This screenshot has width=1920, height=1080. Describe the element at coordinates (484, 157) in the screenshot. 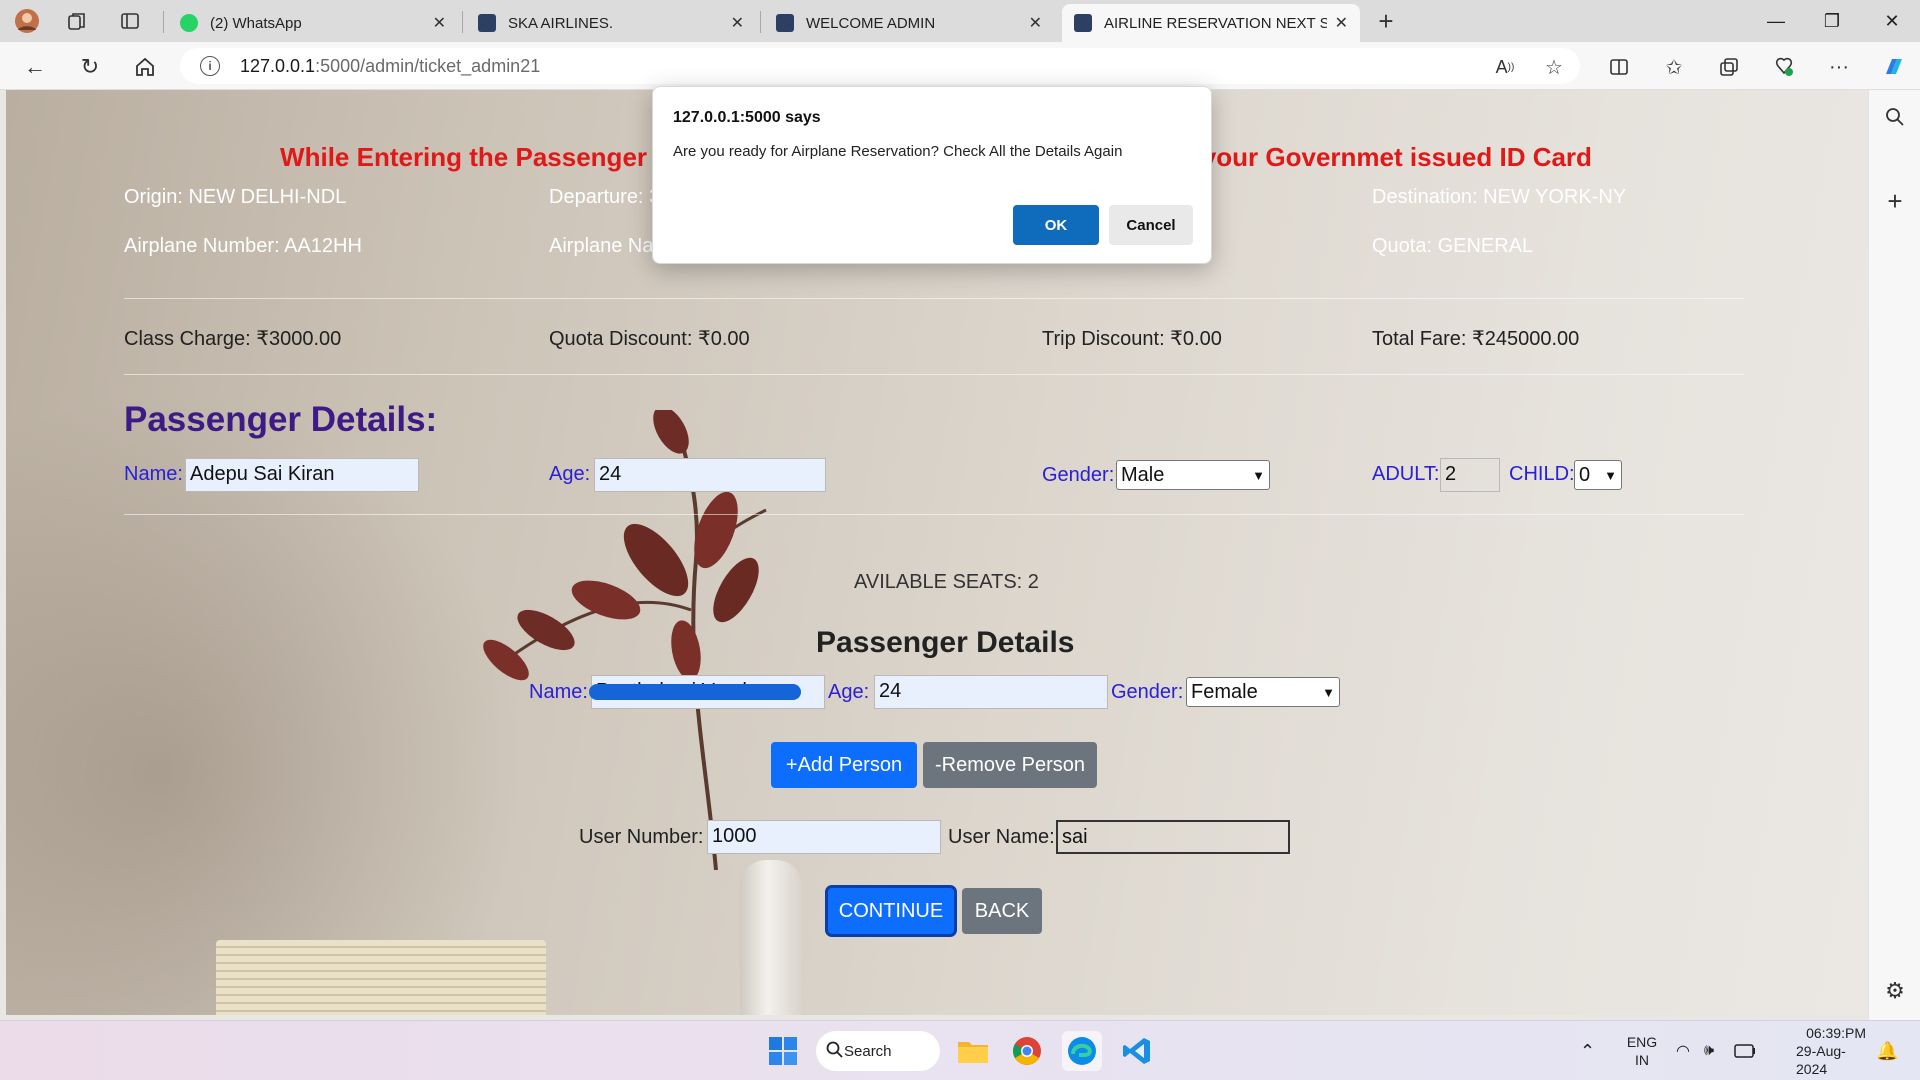

I see `warning-text-left: While Entering the Passenger De` at that location.